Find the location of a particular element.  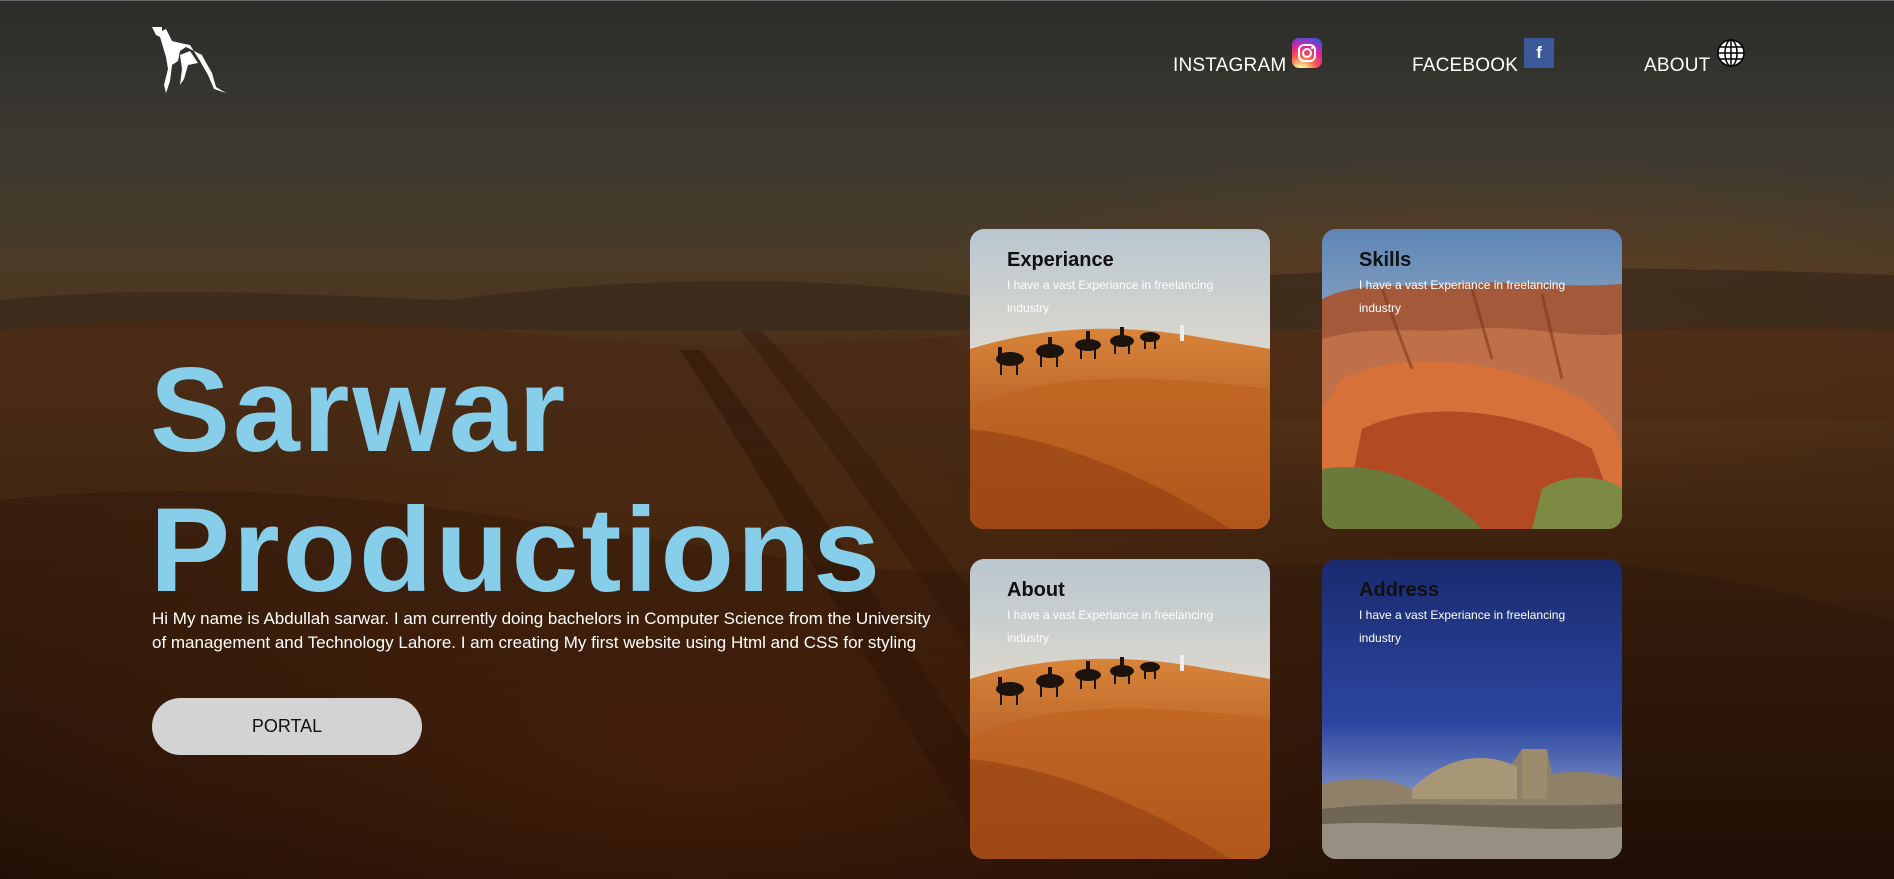

card-title: Address is located at coordinates (1399, 590).